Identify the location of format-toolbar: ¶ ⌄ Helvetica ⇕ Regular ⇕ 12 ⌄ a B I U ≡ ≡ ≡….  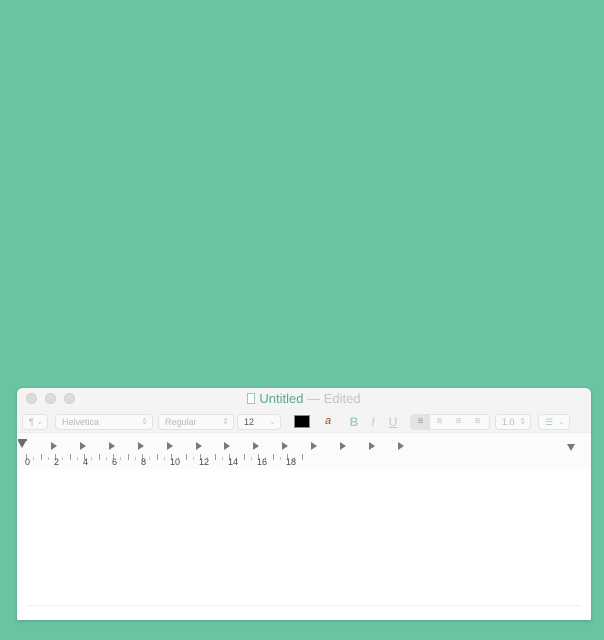
(304, 421).